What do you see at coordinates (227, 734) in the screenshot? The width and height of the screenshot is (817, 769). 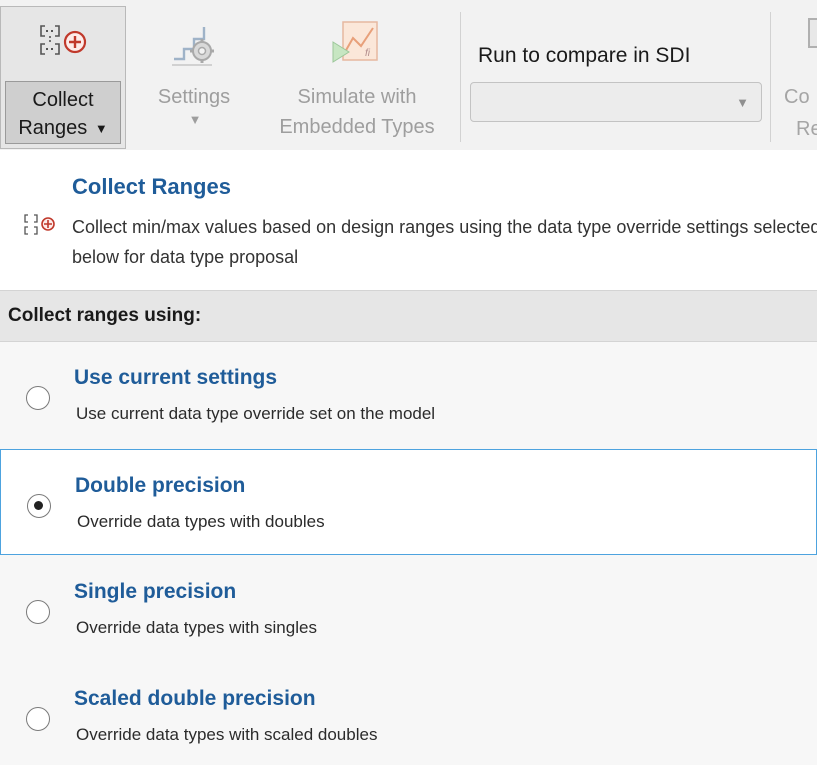 I see `option-description: Override data types with scaled doubles` at bounding box center [227, 734].